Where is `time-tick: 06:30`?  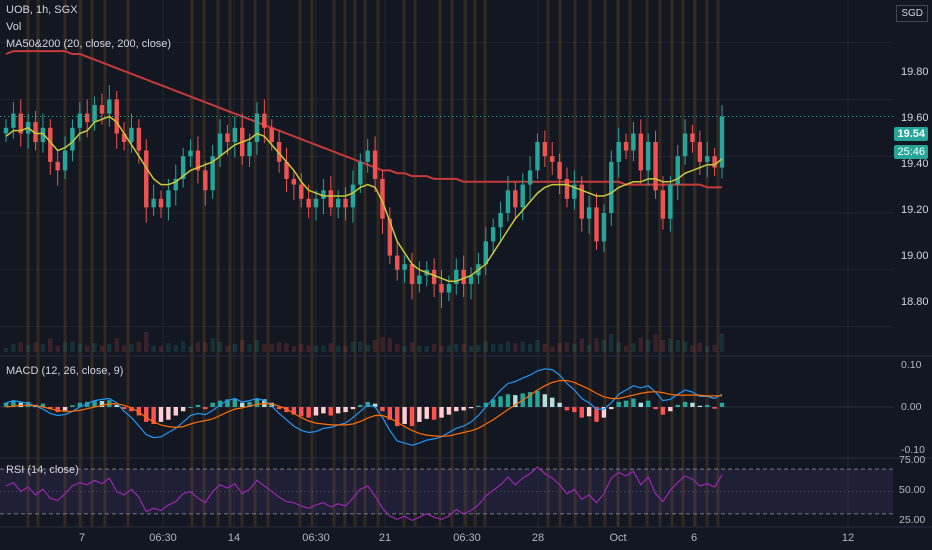 time-tick: 06:30 is located at coordinates (316, 538).